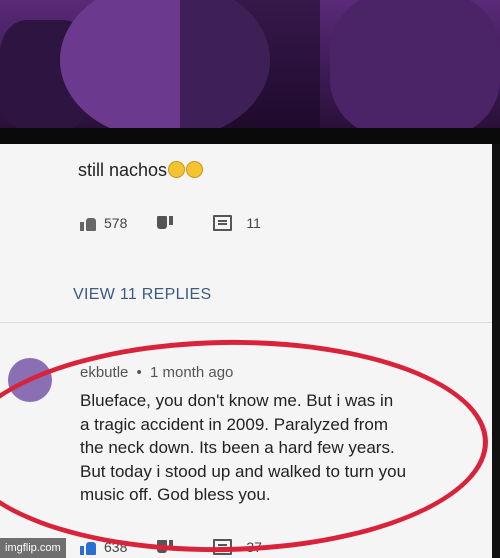 The image size is (500, 558). I want to click on like-count: 578, so click(116, 223).